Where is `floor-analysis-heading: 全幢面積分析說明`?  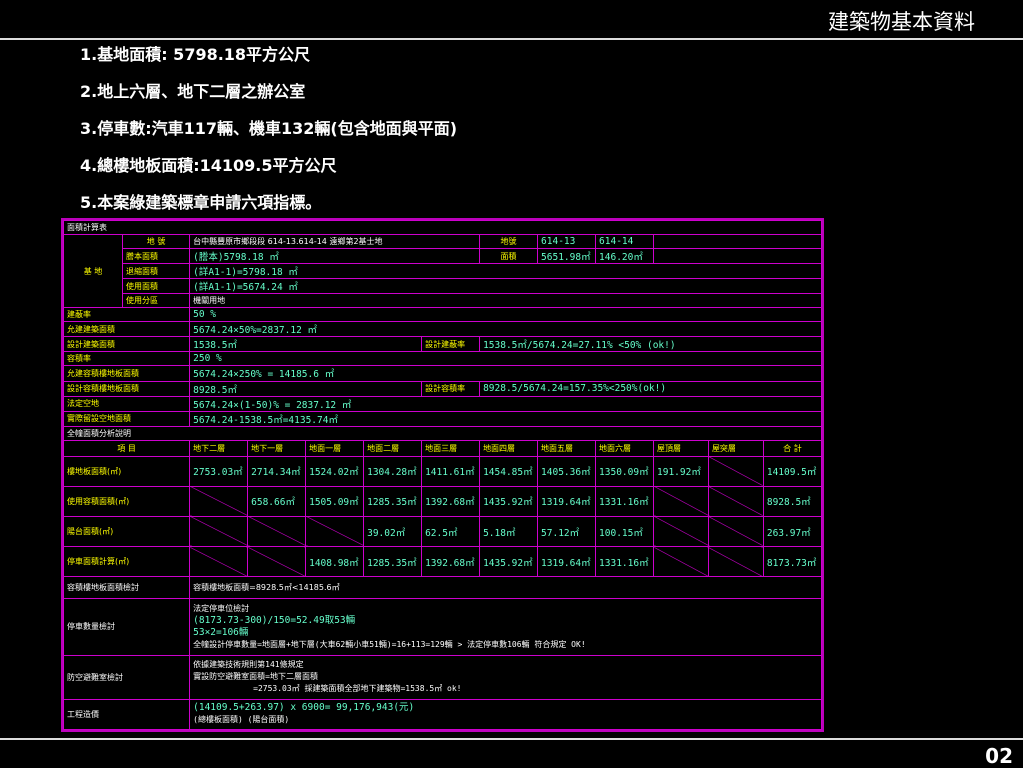
floor-analysis-heading: 全幢面積分析說明 is located at coordinates (442, 433).